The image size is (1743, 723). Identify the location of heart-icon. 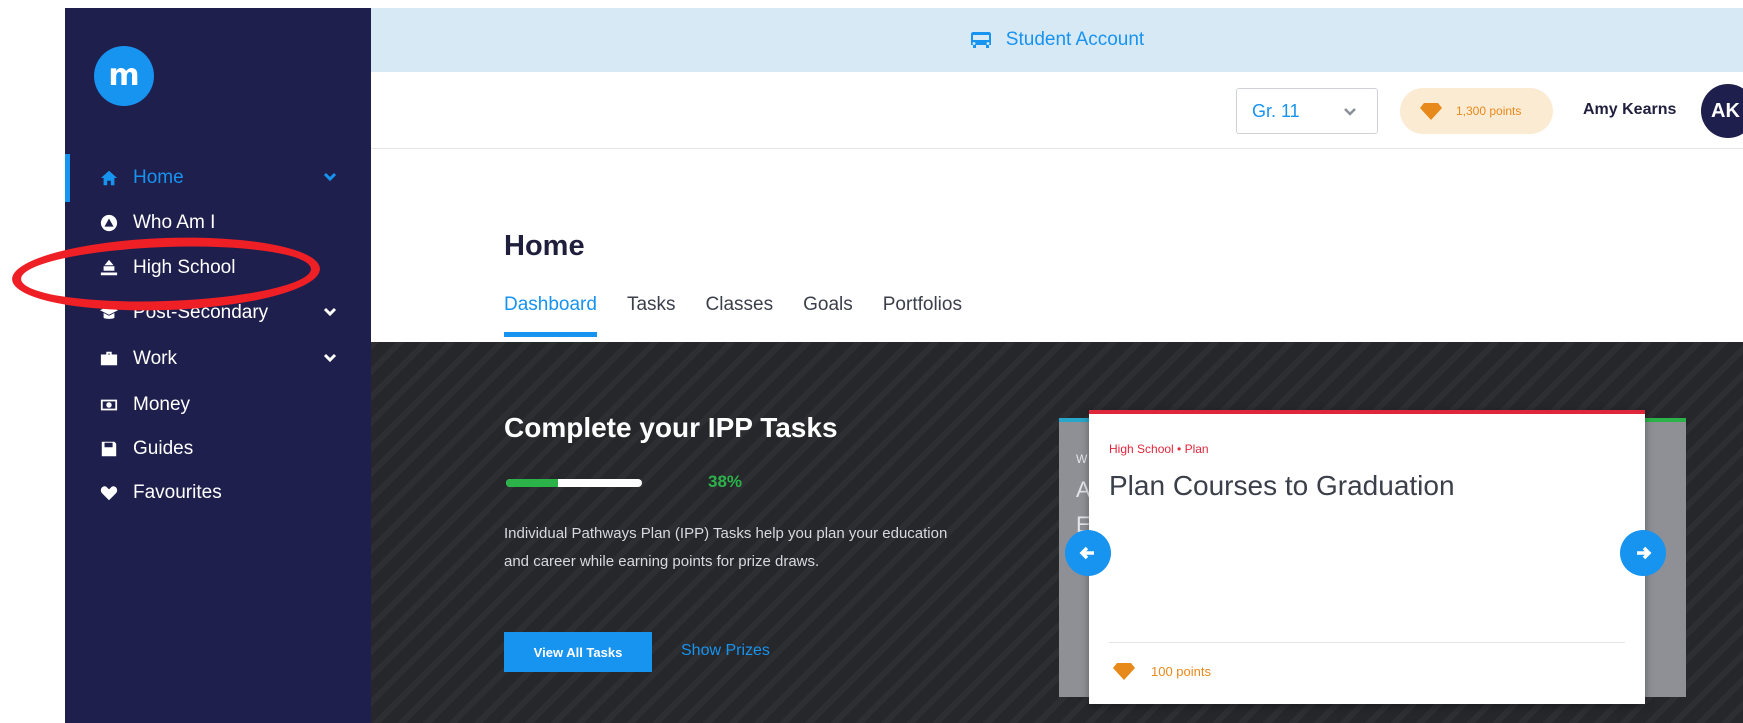
(109, 493).